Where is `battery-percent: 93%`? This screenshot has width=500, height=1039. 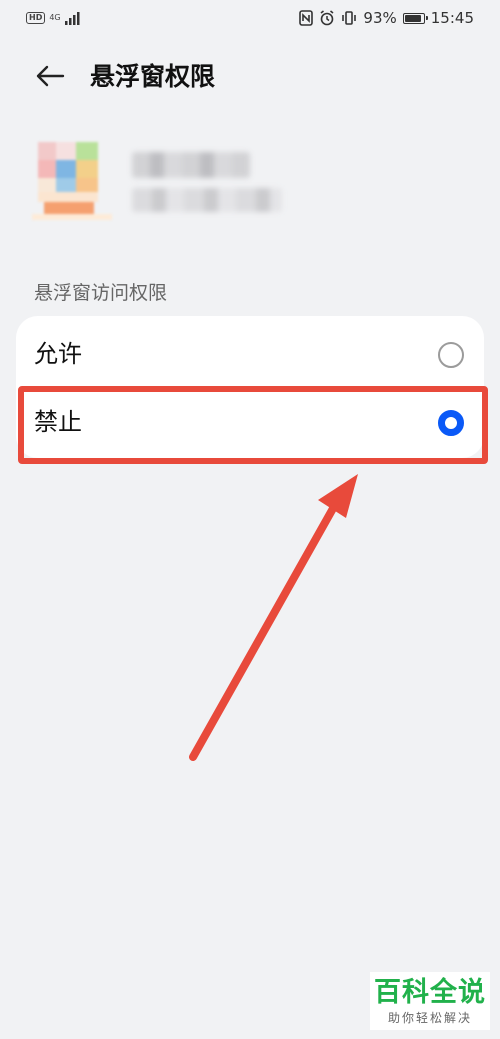 battery-percent: 93% is located at coordinates (380, 18).